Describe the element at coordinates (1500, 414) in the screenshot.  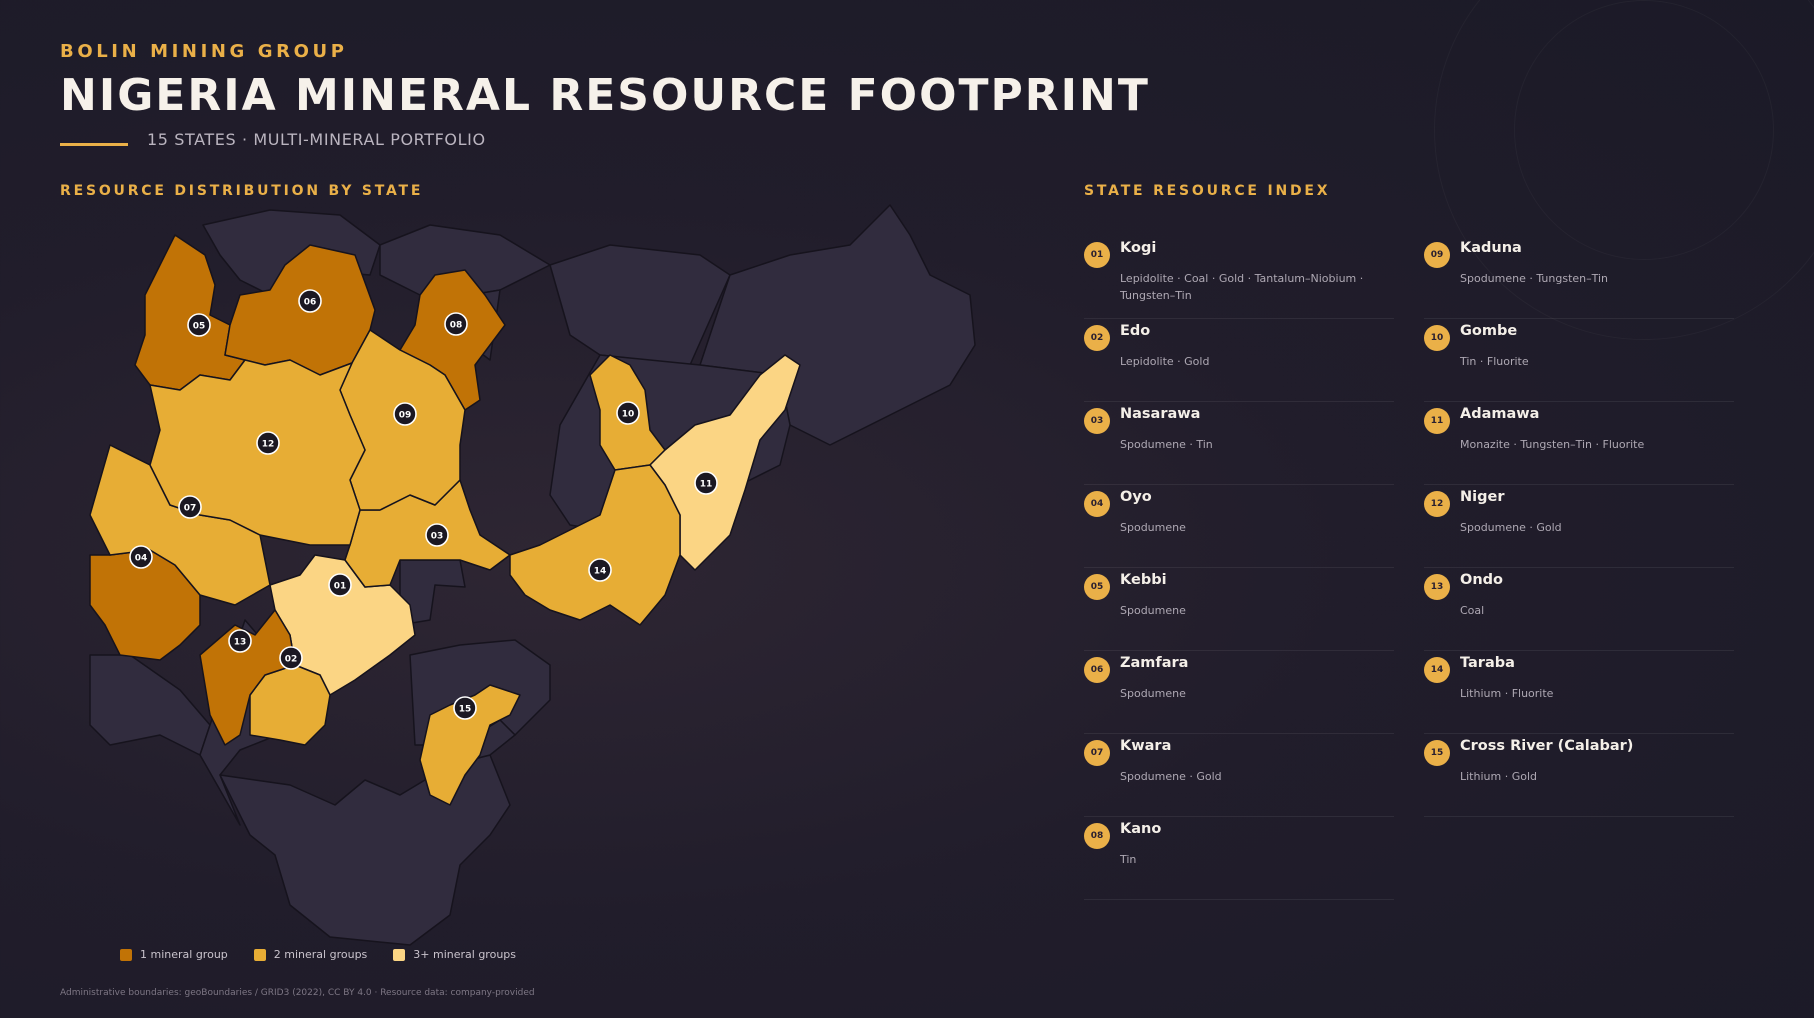
I see `state-name: Adamawa` at that location.